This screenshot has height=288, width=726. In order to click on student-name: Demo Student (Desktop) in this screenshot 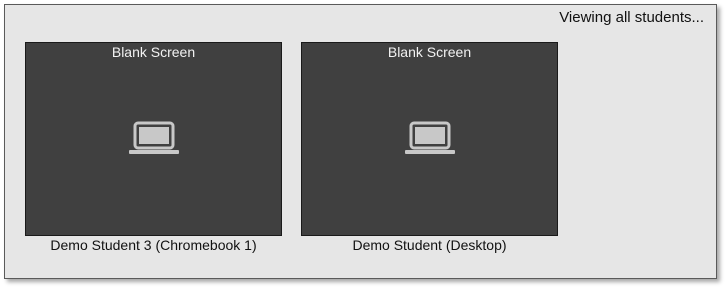, I will do `click(429, 245)`.